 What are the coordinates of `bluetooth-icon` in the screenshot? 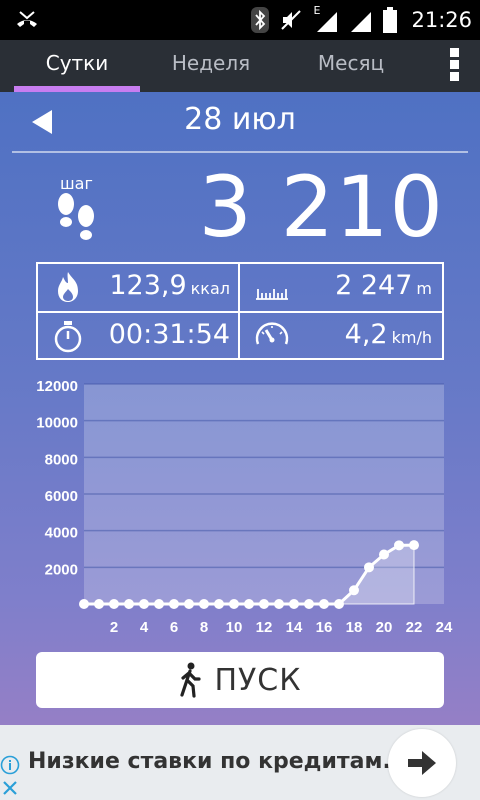 It's located at (260, 20).